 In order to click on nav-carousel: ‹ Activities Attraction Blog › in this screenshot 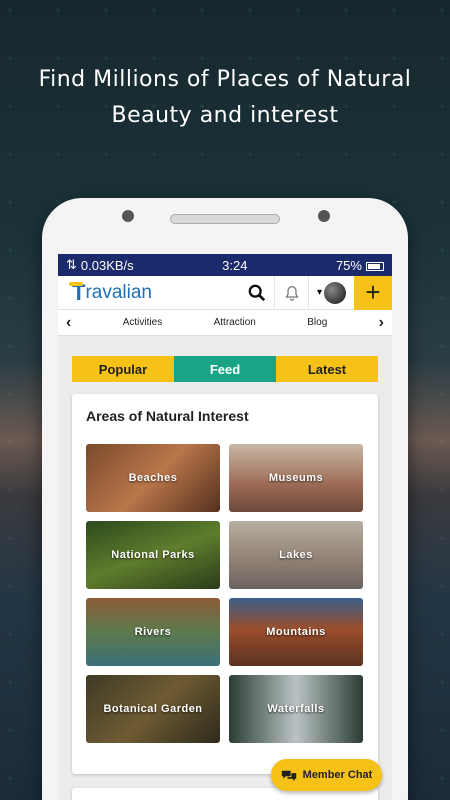, I will do `click(225, 323)`.